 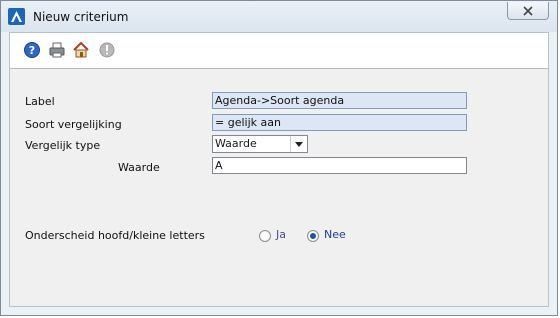 What do you see at coordinates (335, 234) in the screenshot?
I see `radio-nee-label: Nee` at bounding box center [335, 234].